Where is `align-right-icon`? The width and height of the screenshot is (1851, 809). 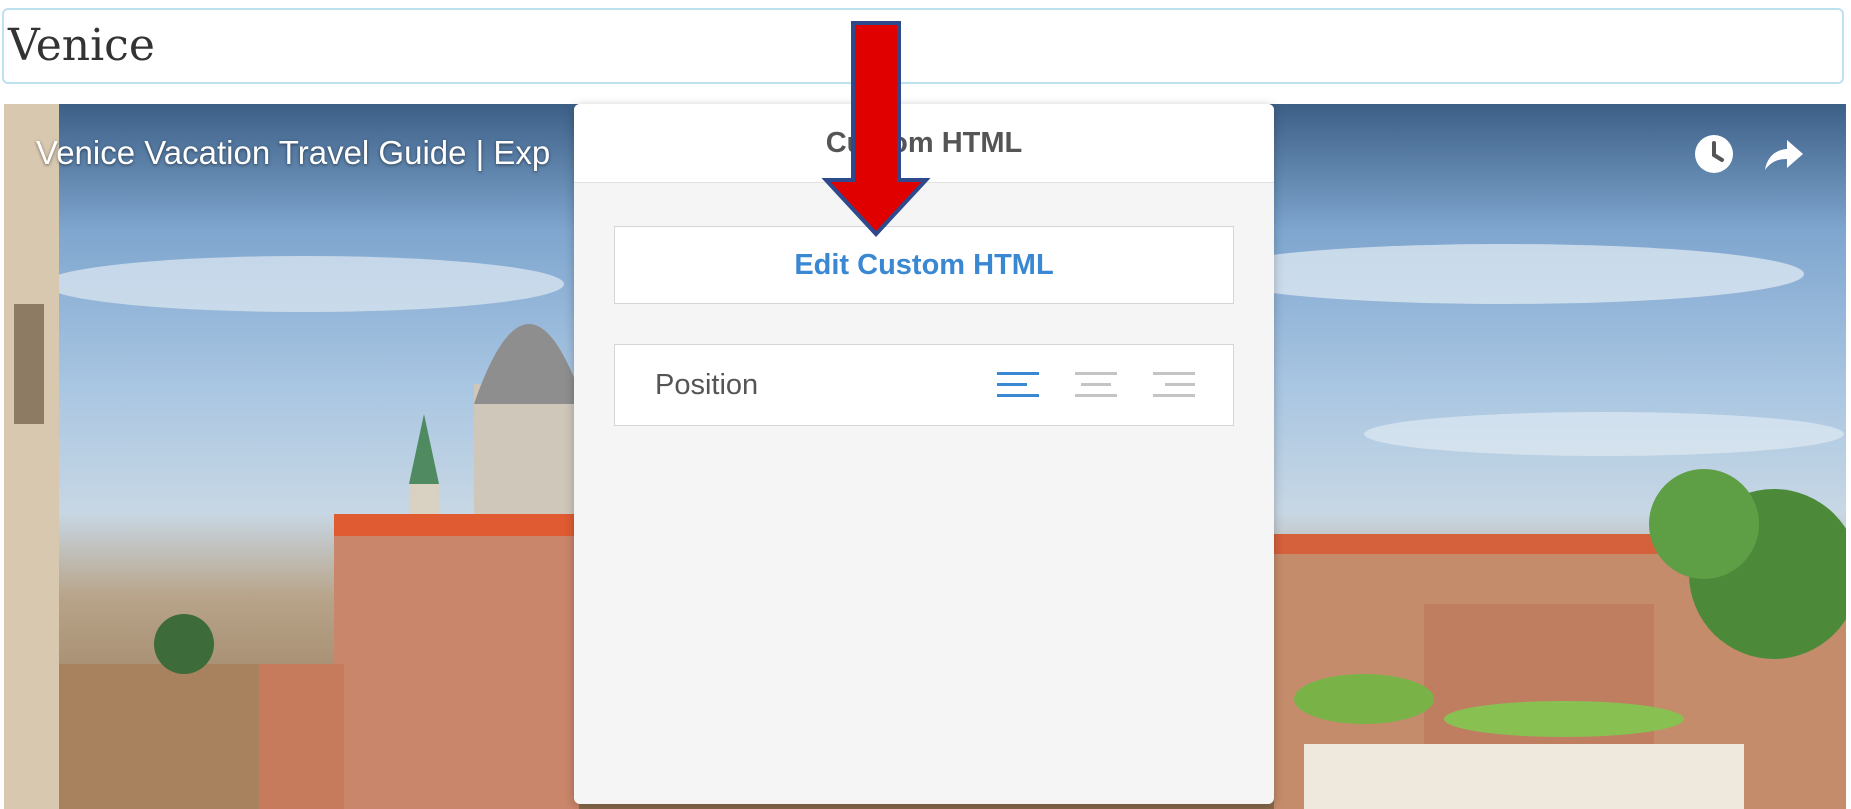 align-right-icon is located at coordinates (1174, 385).